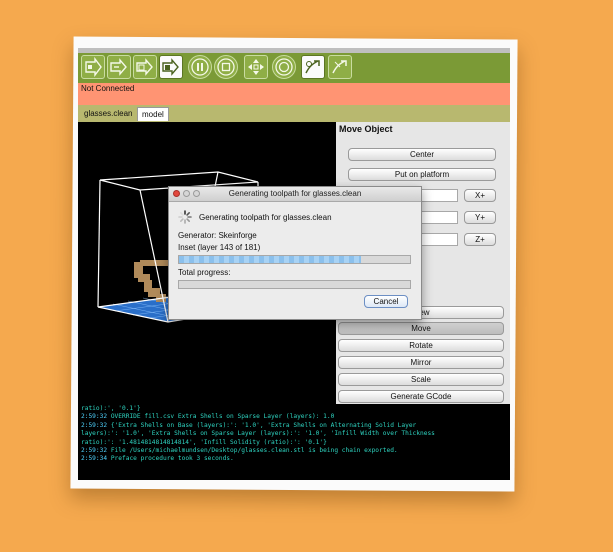 This screenshot has height=552, width=613. I want to click on close-window-icon, so click(176, 193).